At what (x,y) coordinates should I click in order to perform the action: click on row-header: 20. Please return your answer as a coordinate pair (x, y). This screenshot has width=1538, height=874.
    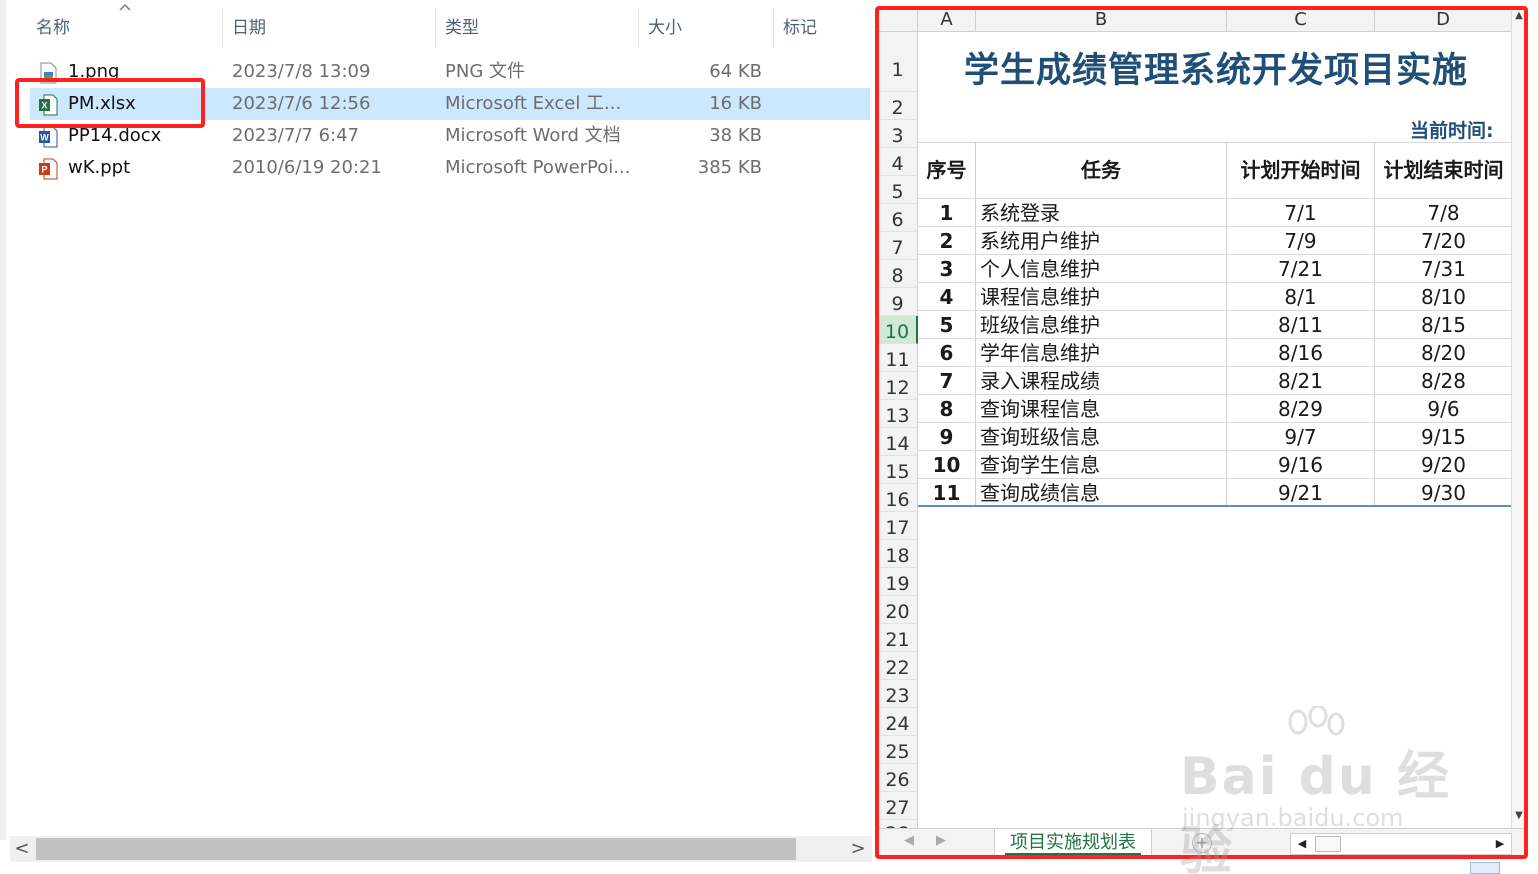
    Looking at the image, I should click on (898, 610).